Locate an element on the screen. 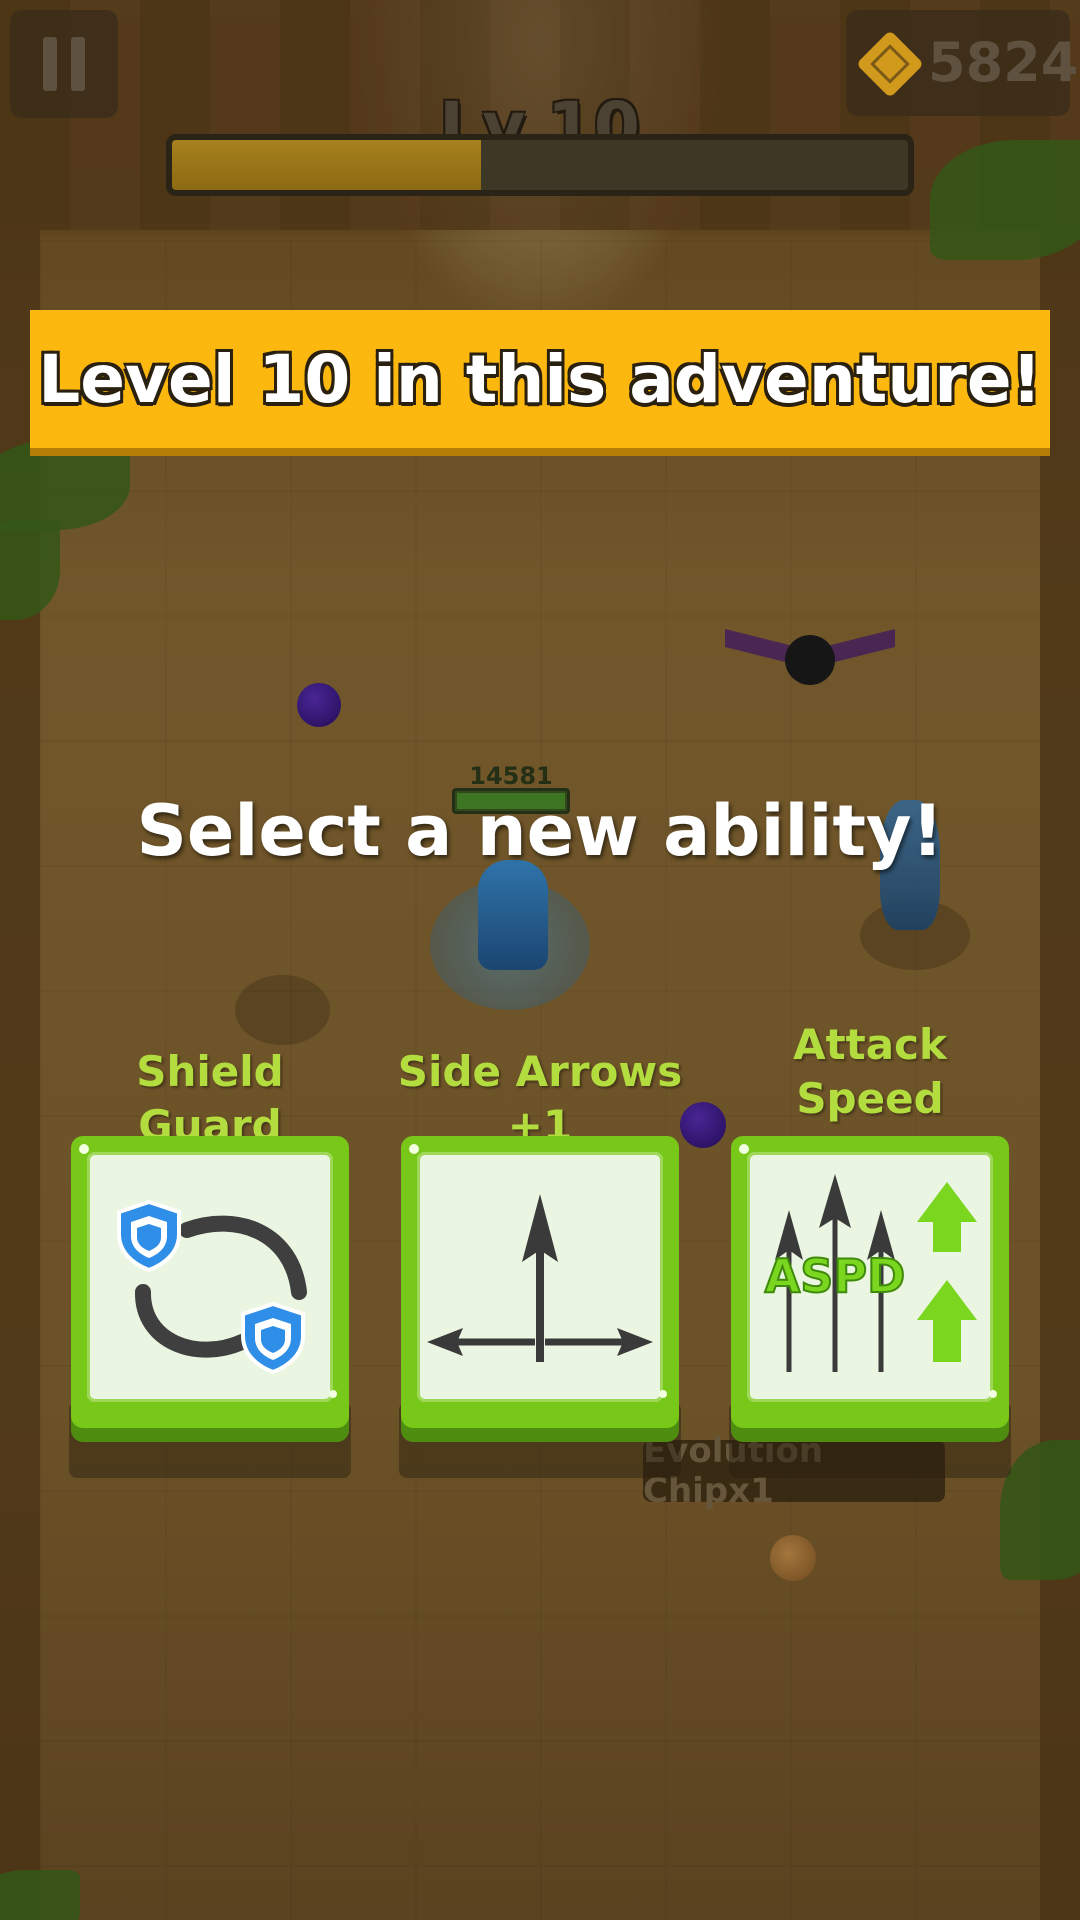 This screenshot has width=1080, height=1920. level-up-banner: Level 10 in this adventure! is located at coordinates (540, 379).